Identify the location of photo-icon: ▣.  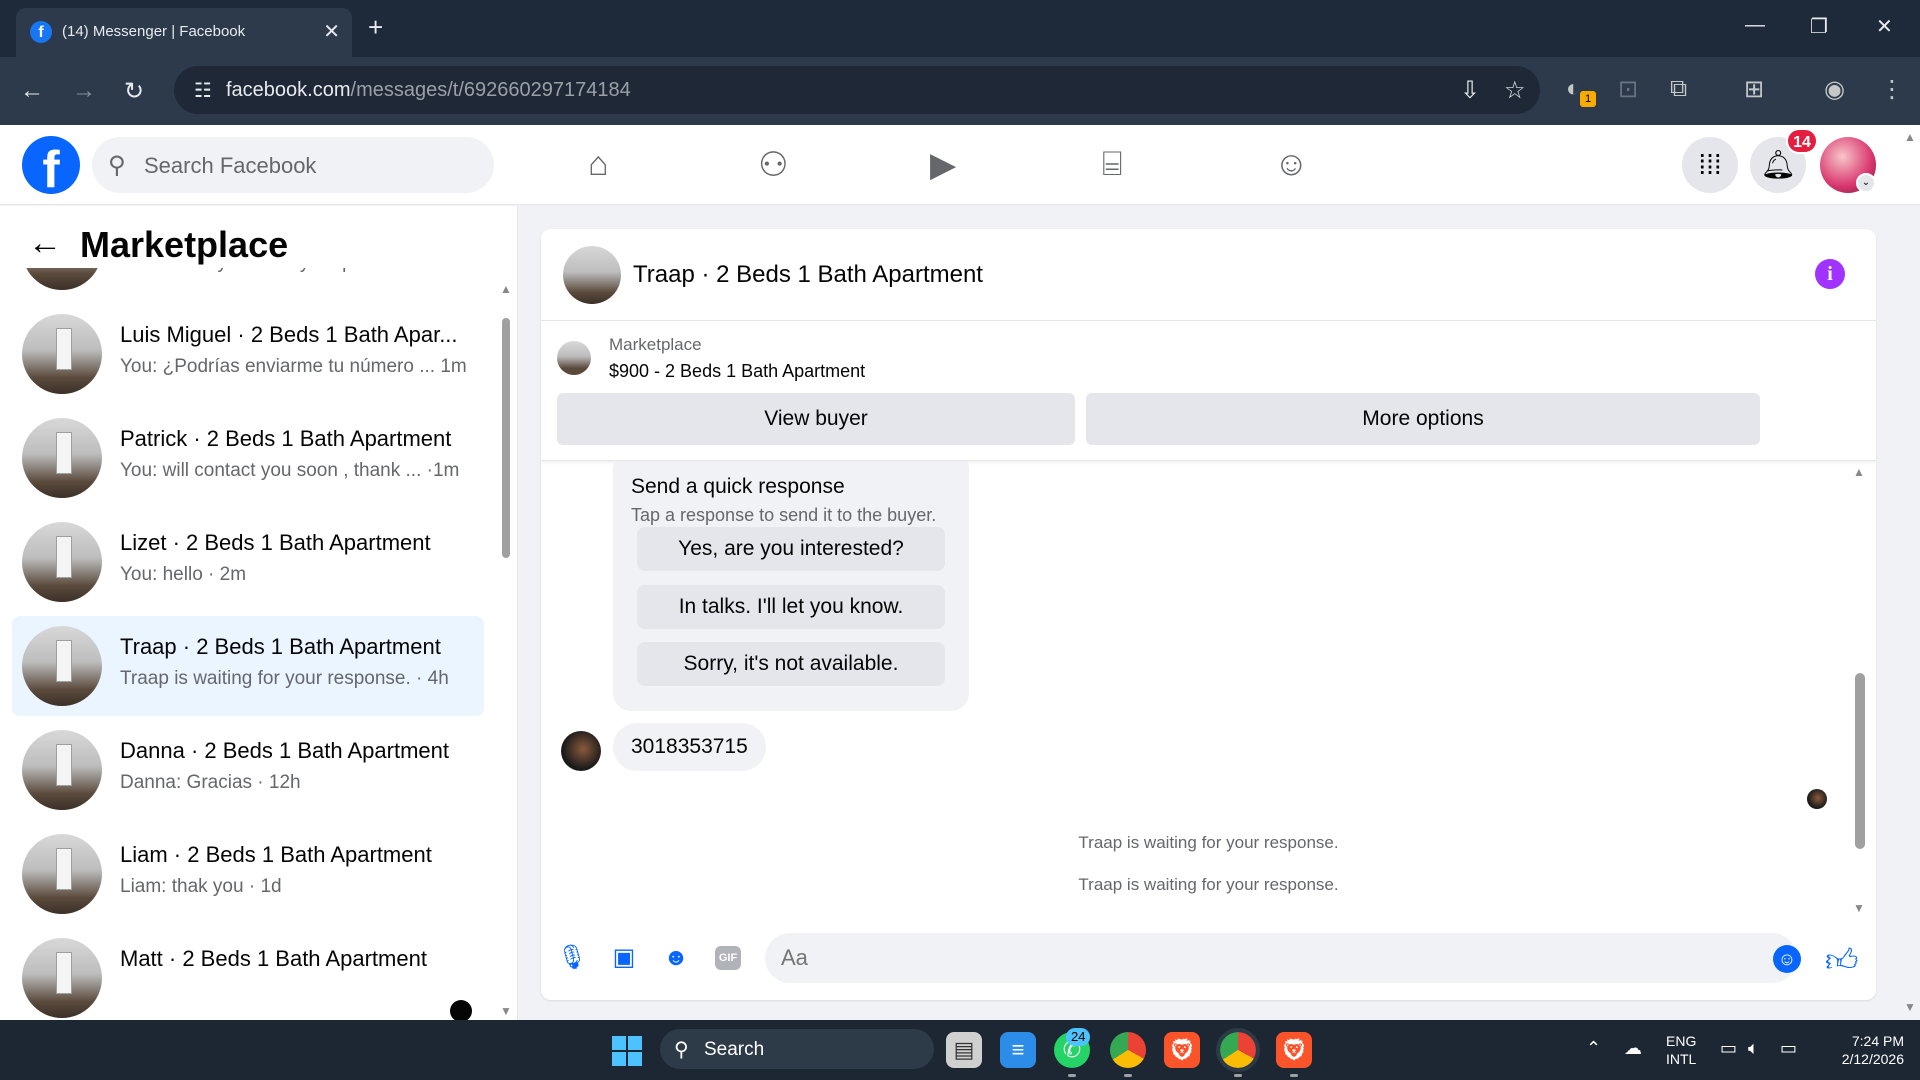
(624, 958).